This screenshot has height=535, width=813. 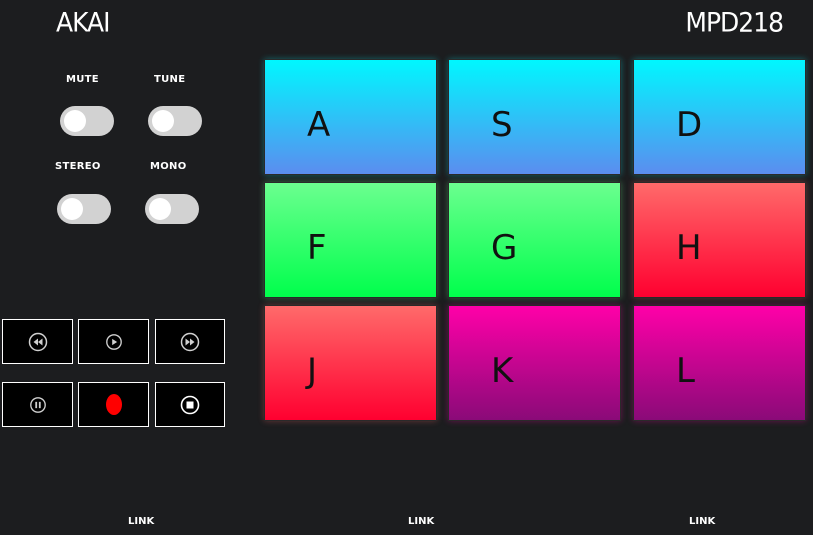 What do you see at coordinates (317, 248) in the screenshot?
I see `pad-letter: F` at bounding box center [317, 248].